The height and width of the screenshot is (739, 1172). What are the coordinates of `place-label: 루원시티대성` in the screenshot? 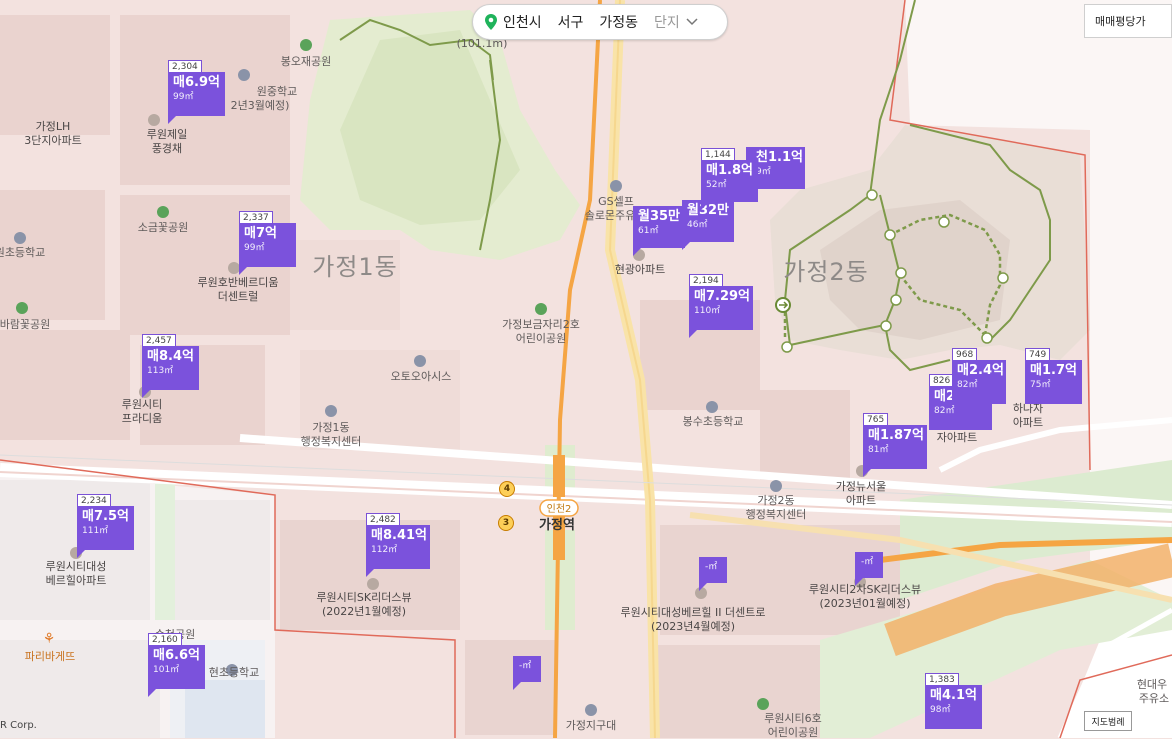 It's located at (76, 566).